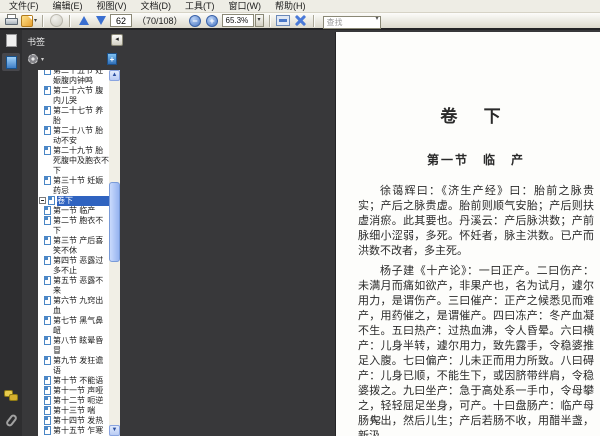 The width and height of the screenshot is (600, 436). What do you see at coordinates (259, 20) in the screenshot?
I see `zoom-dropdown-button: ▾` at bounding box center [259, 20].